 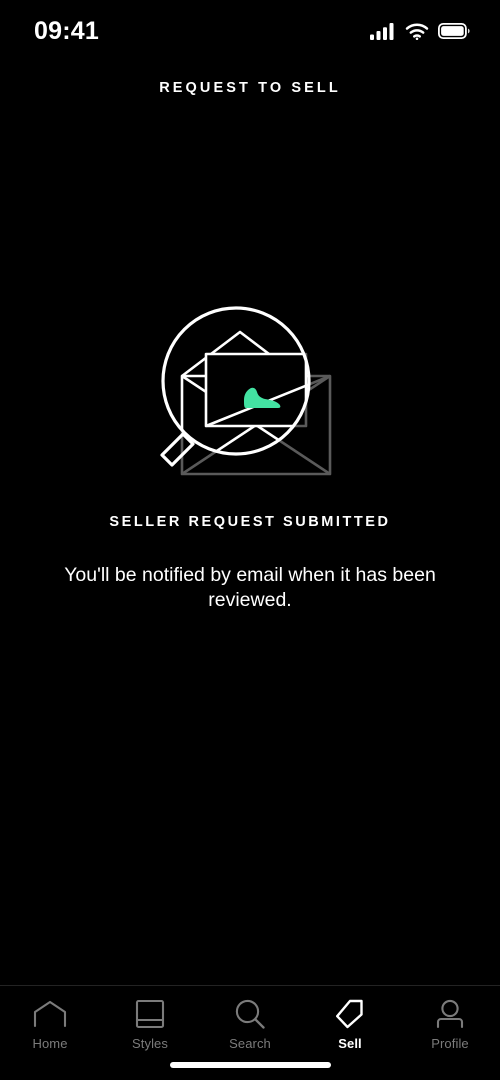 I want to click on battery-icon, so click(x=454, y=31).